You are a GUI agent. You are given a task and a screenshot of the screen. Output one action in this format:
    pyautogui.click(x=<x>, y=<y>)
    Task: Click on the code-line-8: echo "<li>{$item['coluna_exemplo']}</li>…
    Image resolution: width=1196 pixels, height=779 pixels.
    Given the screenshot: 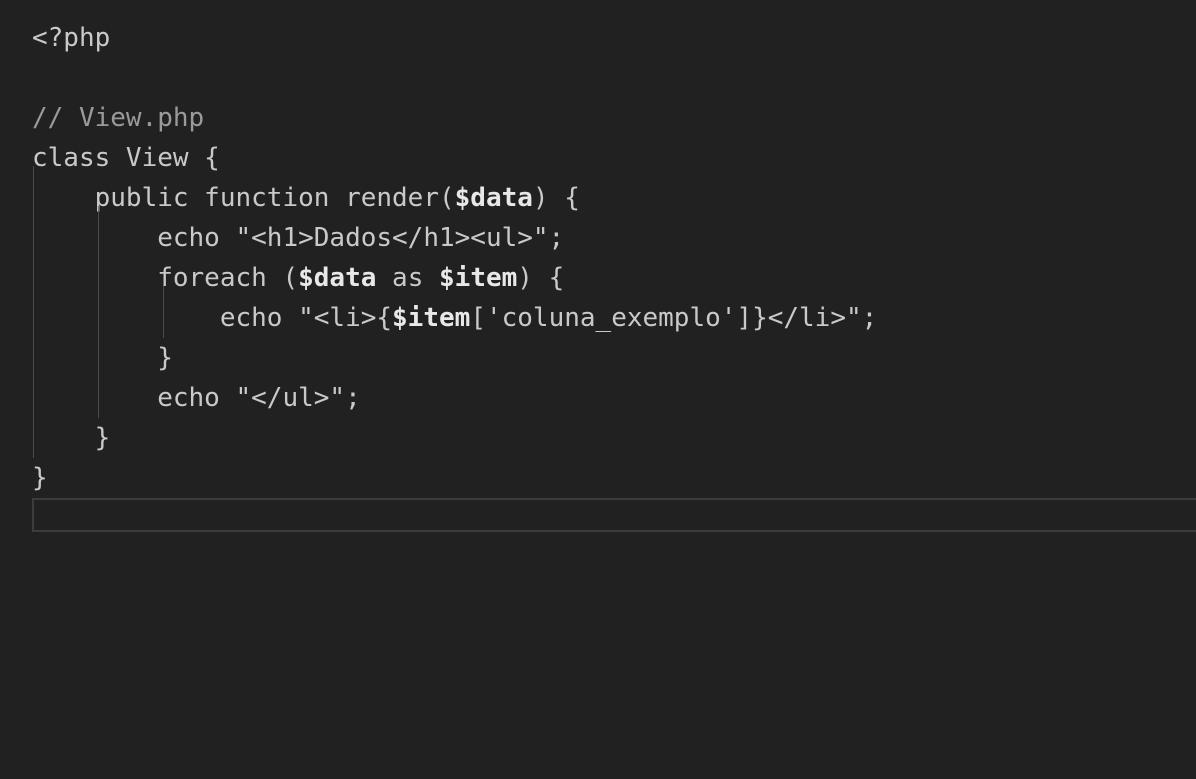 What is the action you would take?
    pyautogui.click(x=454, y=318)
    